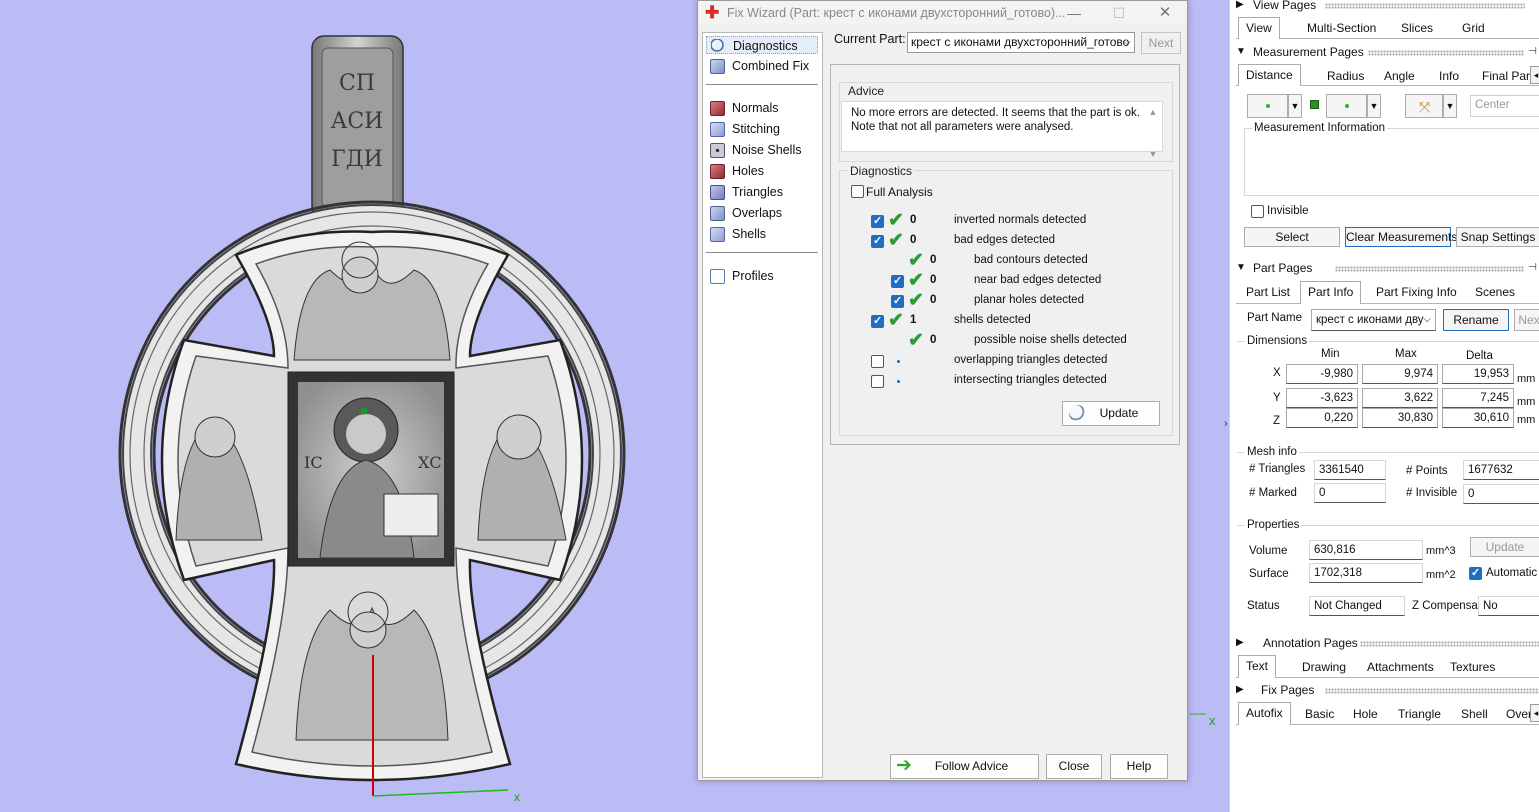 Image resolution: width=1539 pixels, height=812 pixels. I want to click on tab-part-fixing-info: Part Fixing Info, so click(1416, 292).